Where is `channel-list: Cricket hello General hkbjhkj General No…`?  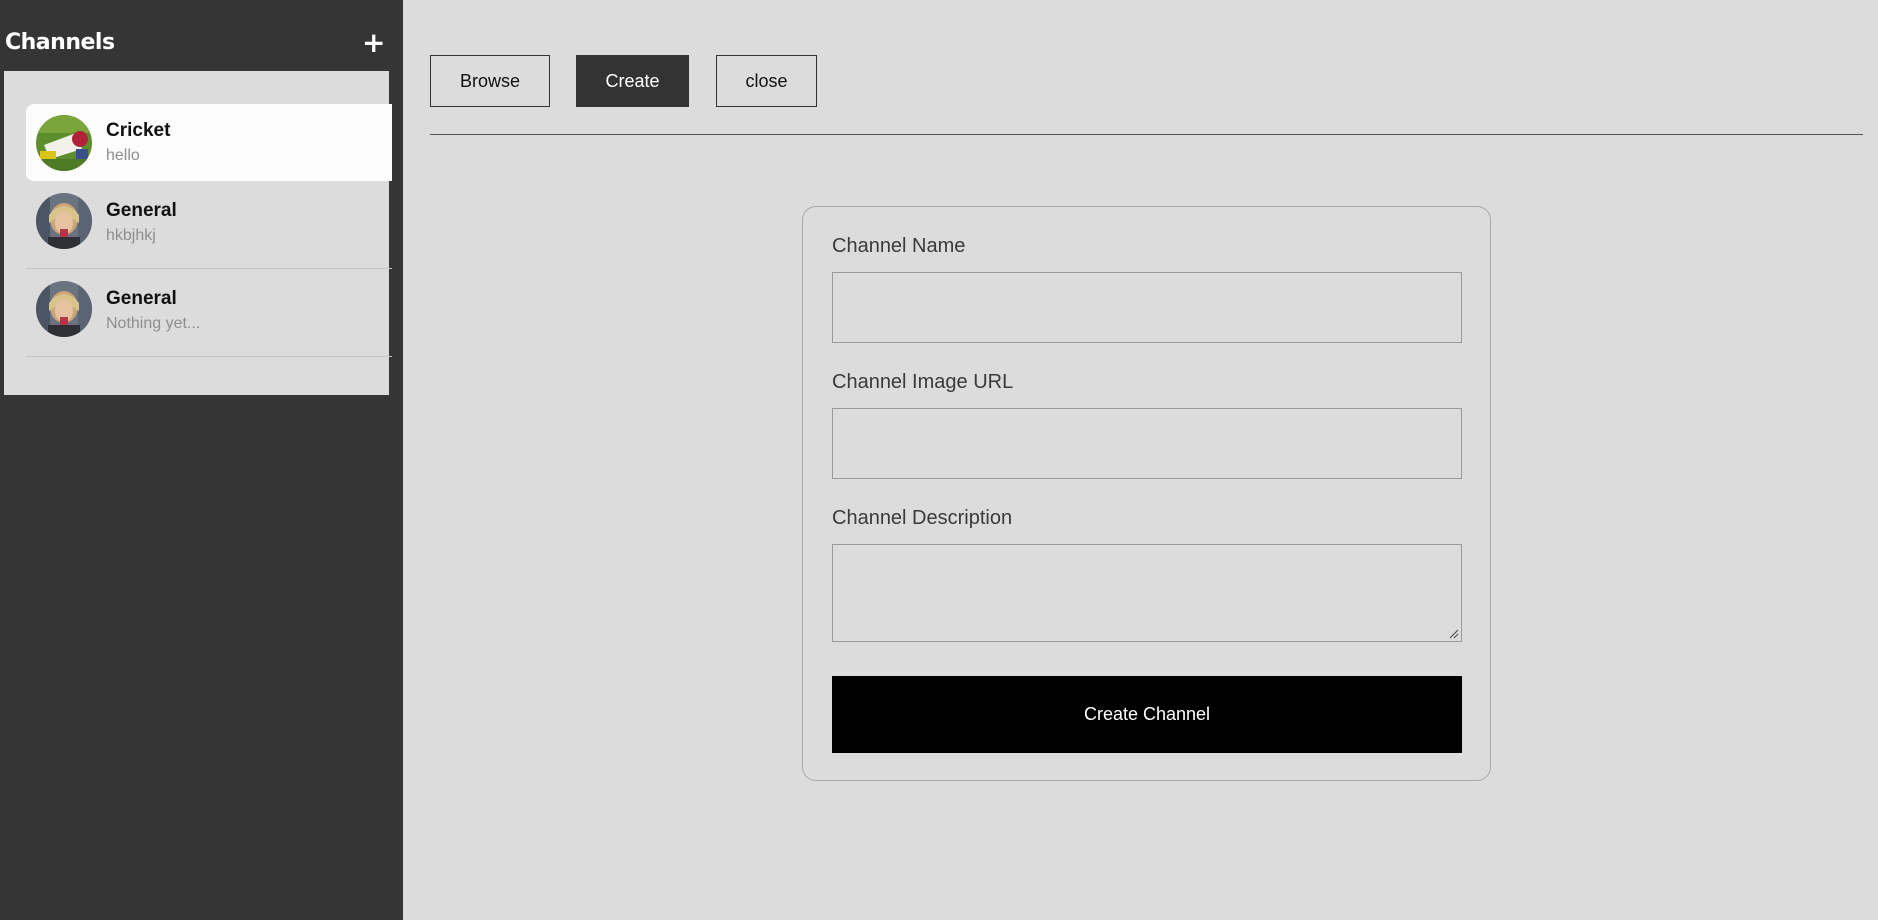 channel-list: Cricket hello General hkbjhkj General No… is located at coordinates (198, 233).